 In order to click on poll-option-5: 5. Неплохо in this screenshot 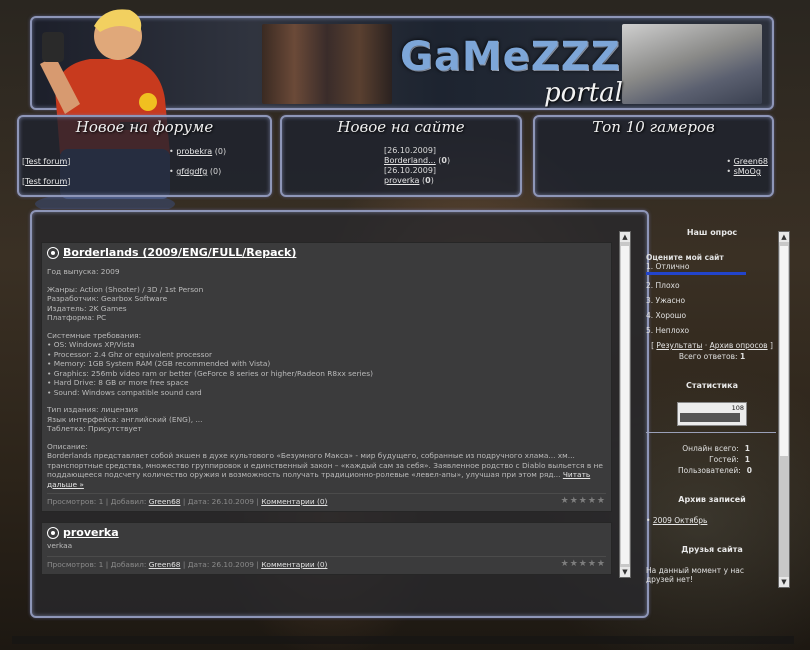, I will do `click(712, 330)`.